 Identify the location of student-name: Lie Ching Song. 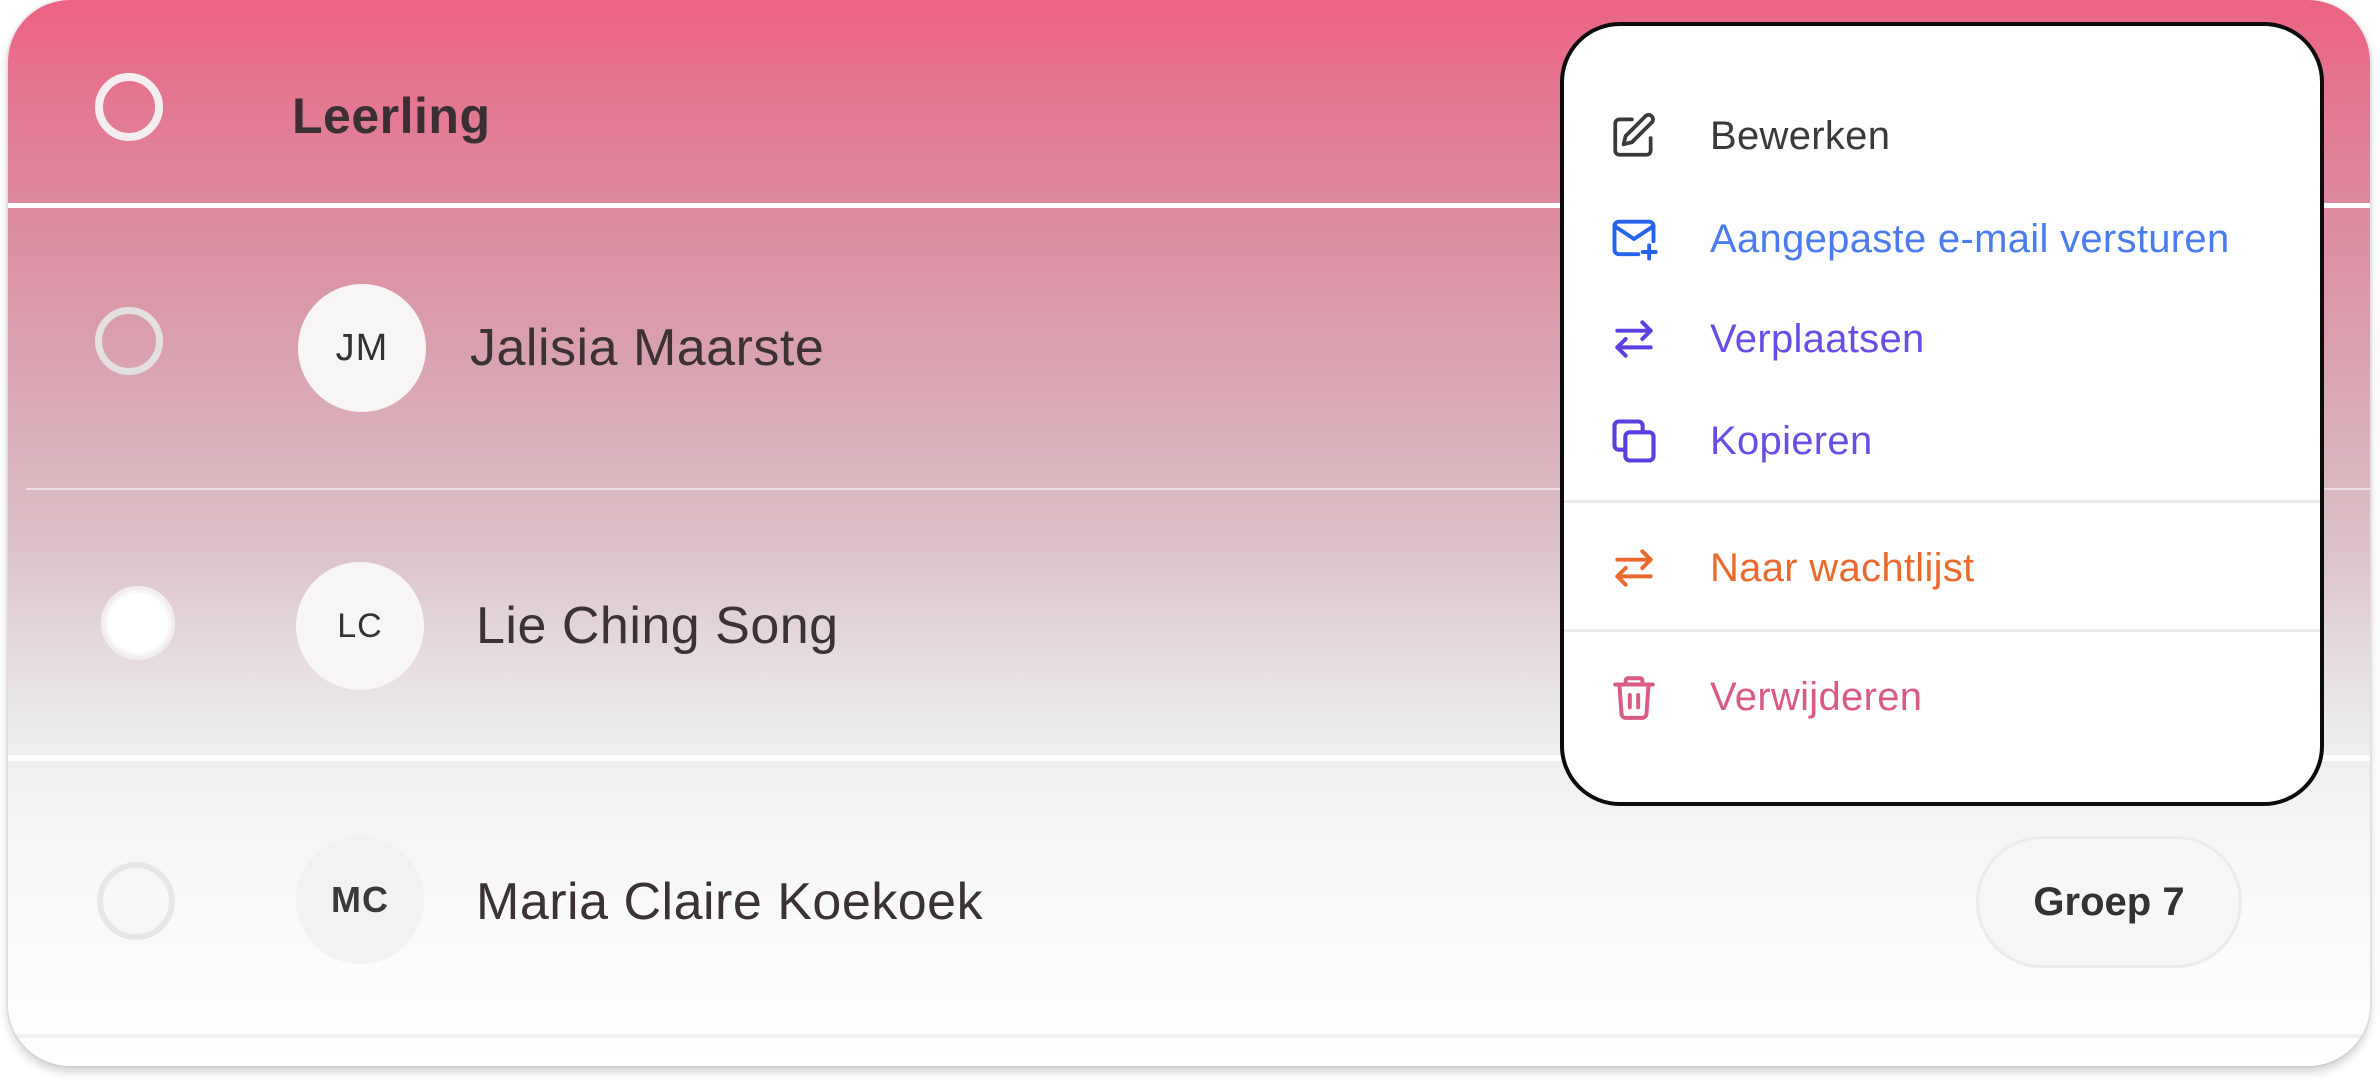
(657, 626).